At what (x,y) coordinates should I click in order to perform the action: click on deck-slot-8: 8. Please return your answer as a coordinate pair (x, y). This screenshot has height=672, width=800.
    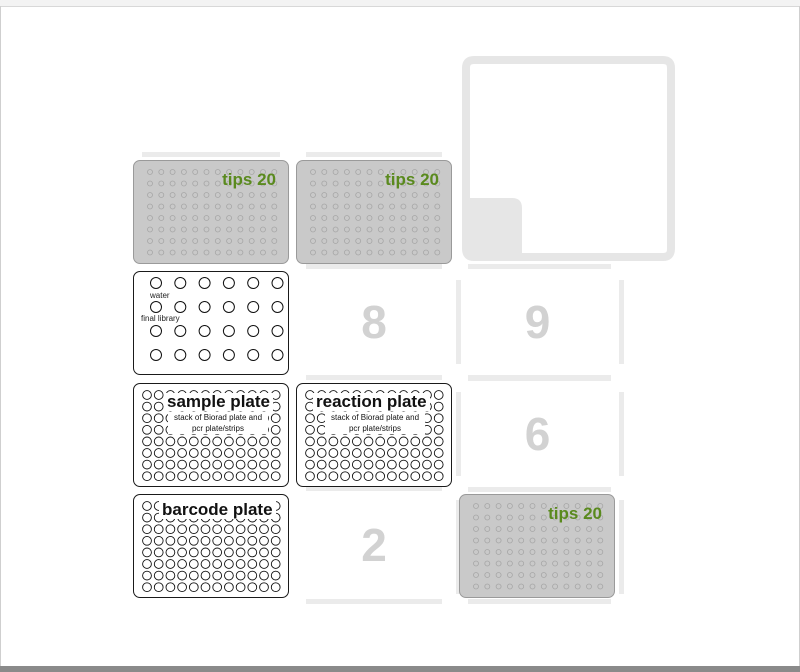
    Looking at the image, I should click on (374, 322).